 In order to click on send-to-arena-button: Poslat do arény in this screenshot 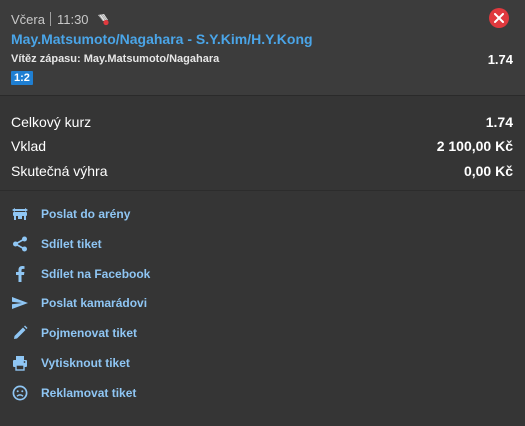, I will do `click(70, 214)`.